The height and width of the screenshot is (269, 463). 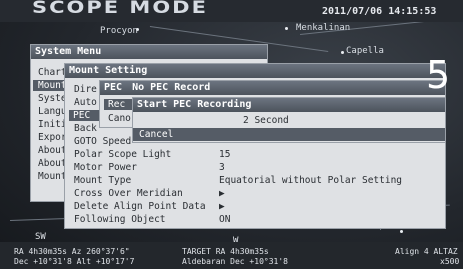 What do you see at coordinates (85, 128) in the screenshot?
I see `mount-setting-item: Back` at bounding box center [85, 128].